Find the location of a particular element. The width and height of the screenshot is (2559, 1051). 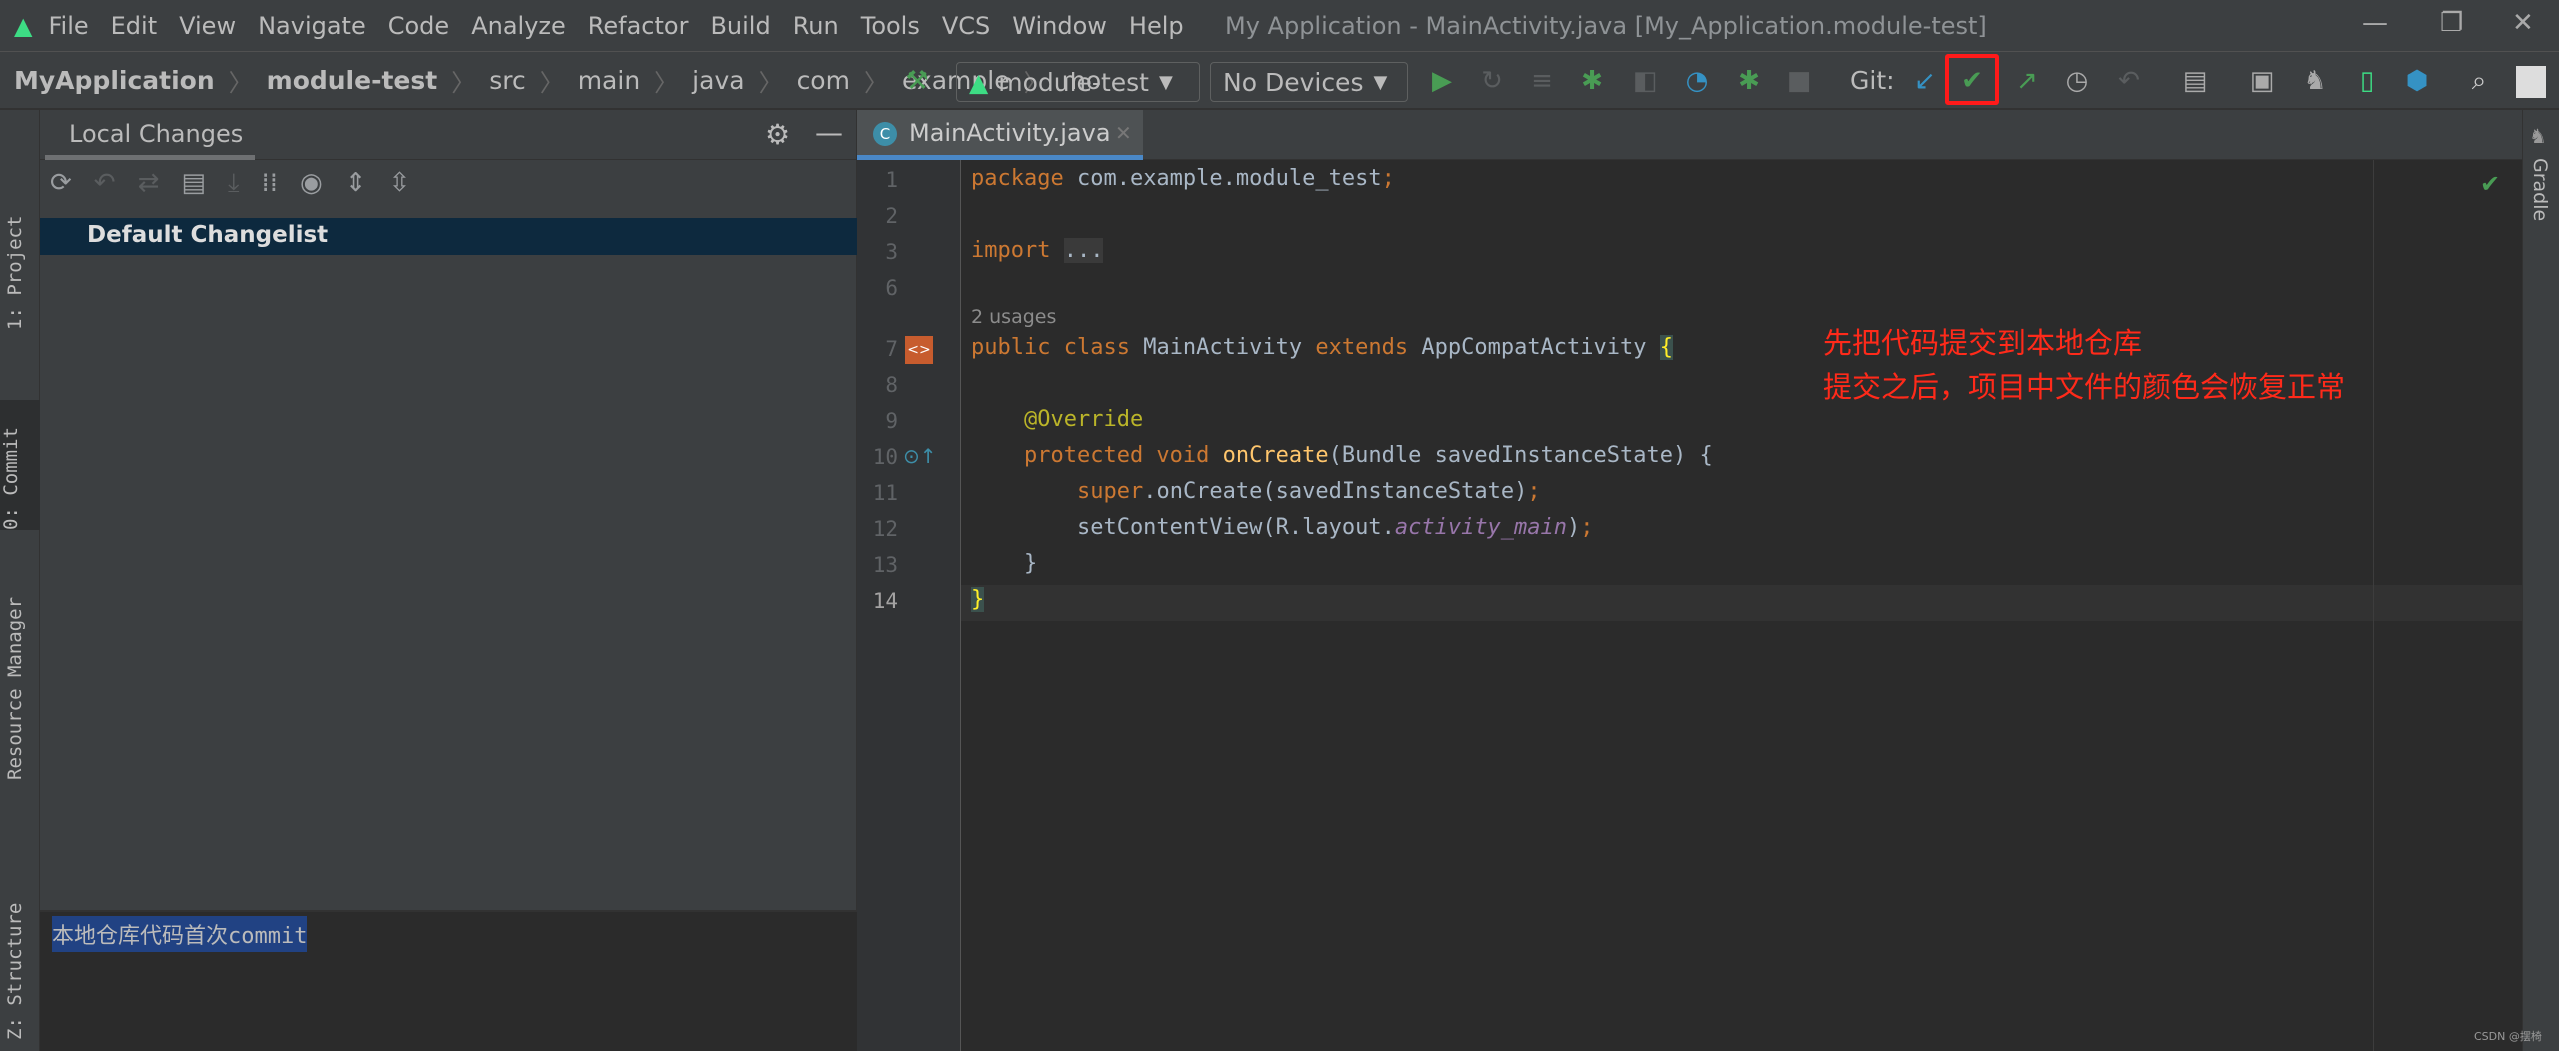

commit-tool-tab: 0: Commit is located at coordinates (20, 465).